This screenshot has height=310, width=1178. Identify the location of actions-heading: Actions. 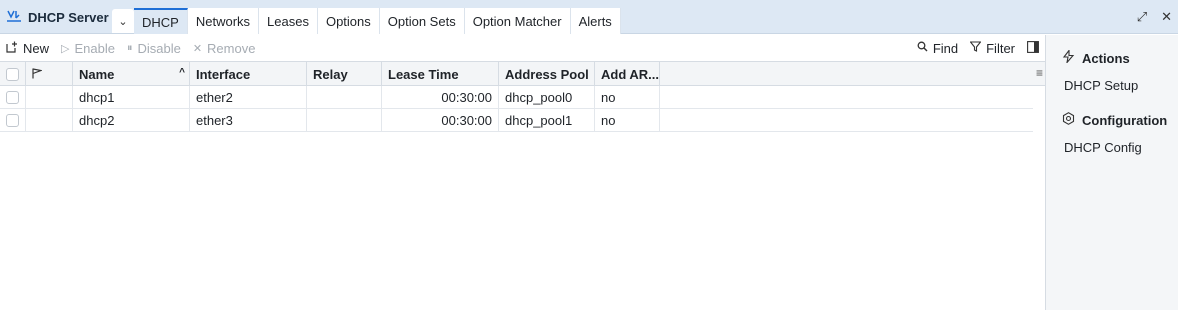
(1096, 57).